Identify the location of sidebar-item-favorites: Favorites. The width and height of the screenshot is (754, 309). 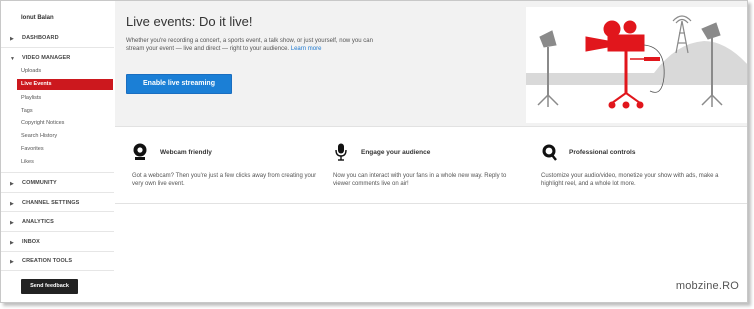
(32, 149).